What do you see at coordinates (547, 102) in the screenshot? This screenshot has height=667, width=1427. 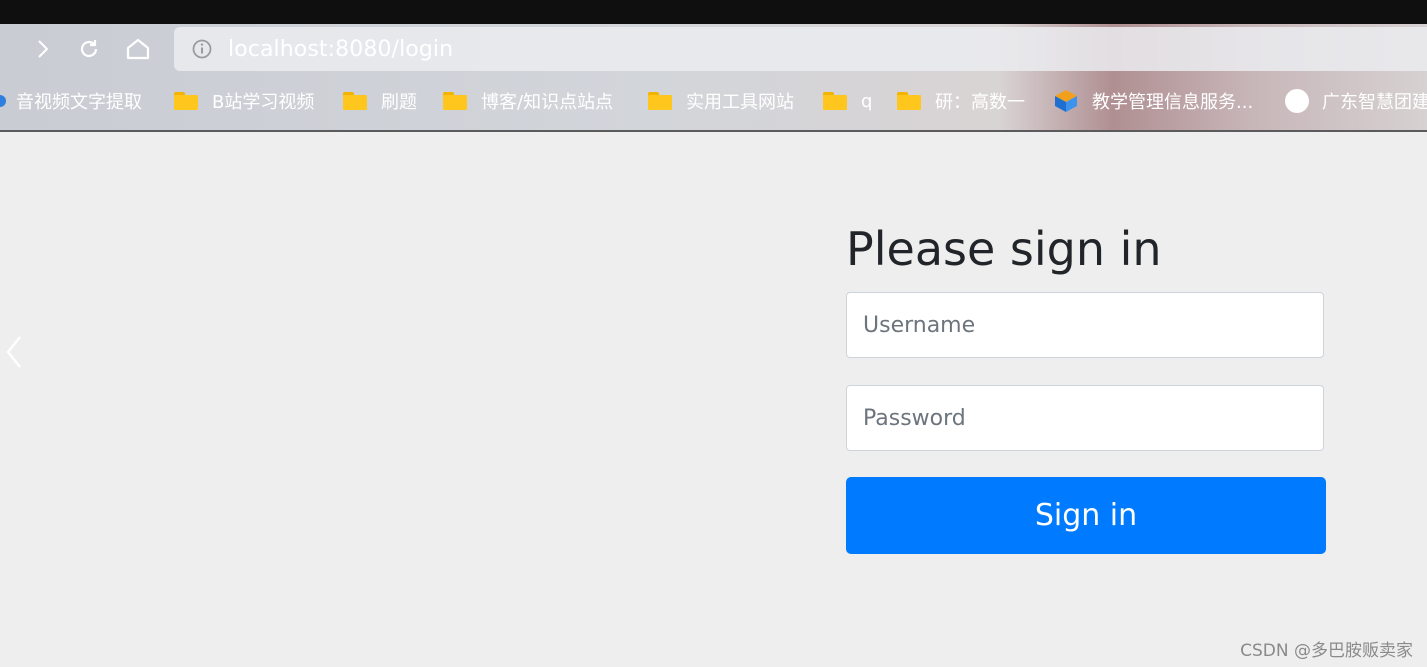 I see `bookmark-label: 博客/知识点站点` at bounding box center [547, 102].